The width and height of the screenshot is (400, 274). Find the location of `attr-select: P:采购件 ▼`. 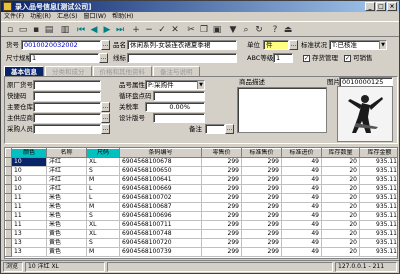

attr-select: P:采购件 ▼ is located at coordinates (175, 85).